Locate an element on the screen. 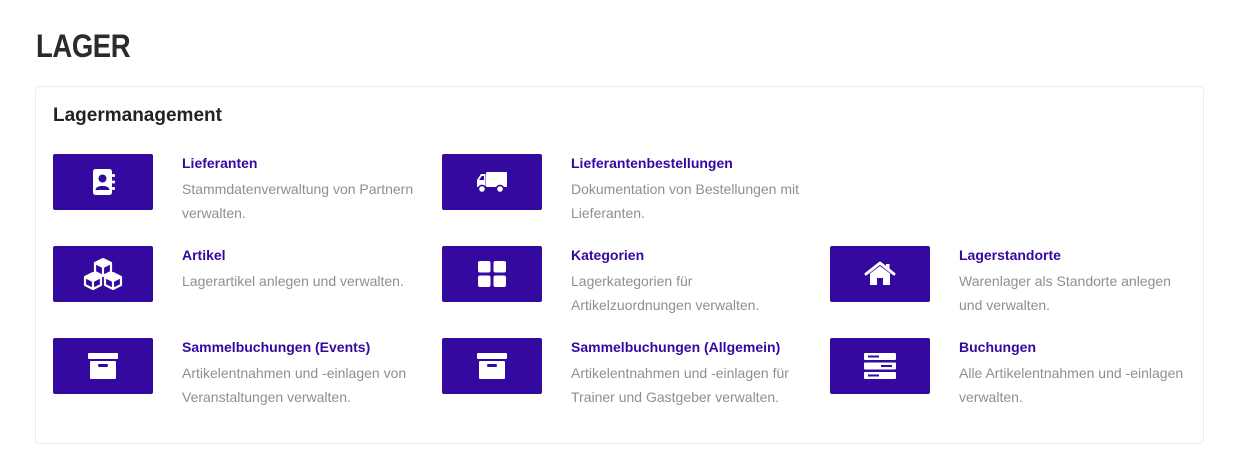 The image size is (1250, 463). tile-title-sammelbuchungen-allgemein: Sammelbuchungen (Allgemein) is located at coordinates (675, 347).